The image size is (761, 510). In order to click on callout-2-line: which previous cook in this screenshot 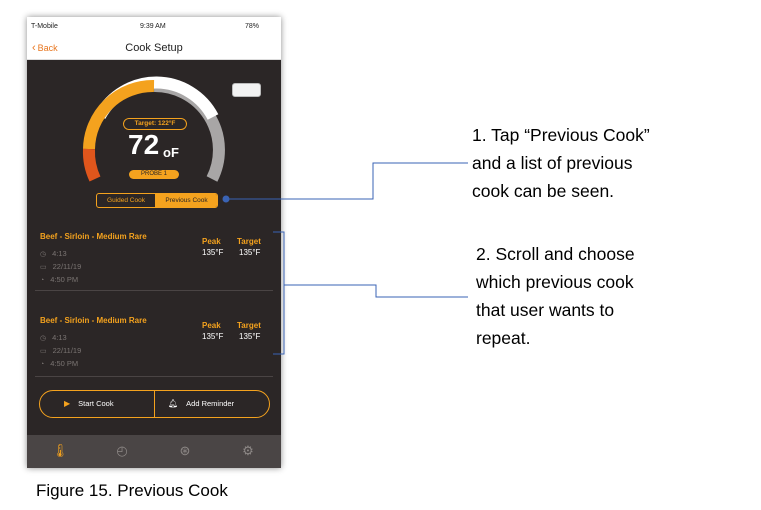, I will do `click(555, 282)`.